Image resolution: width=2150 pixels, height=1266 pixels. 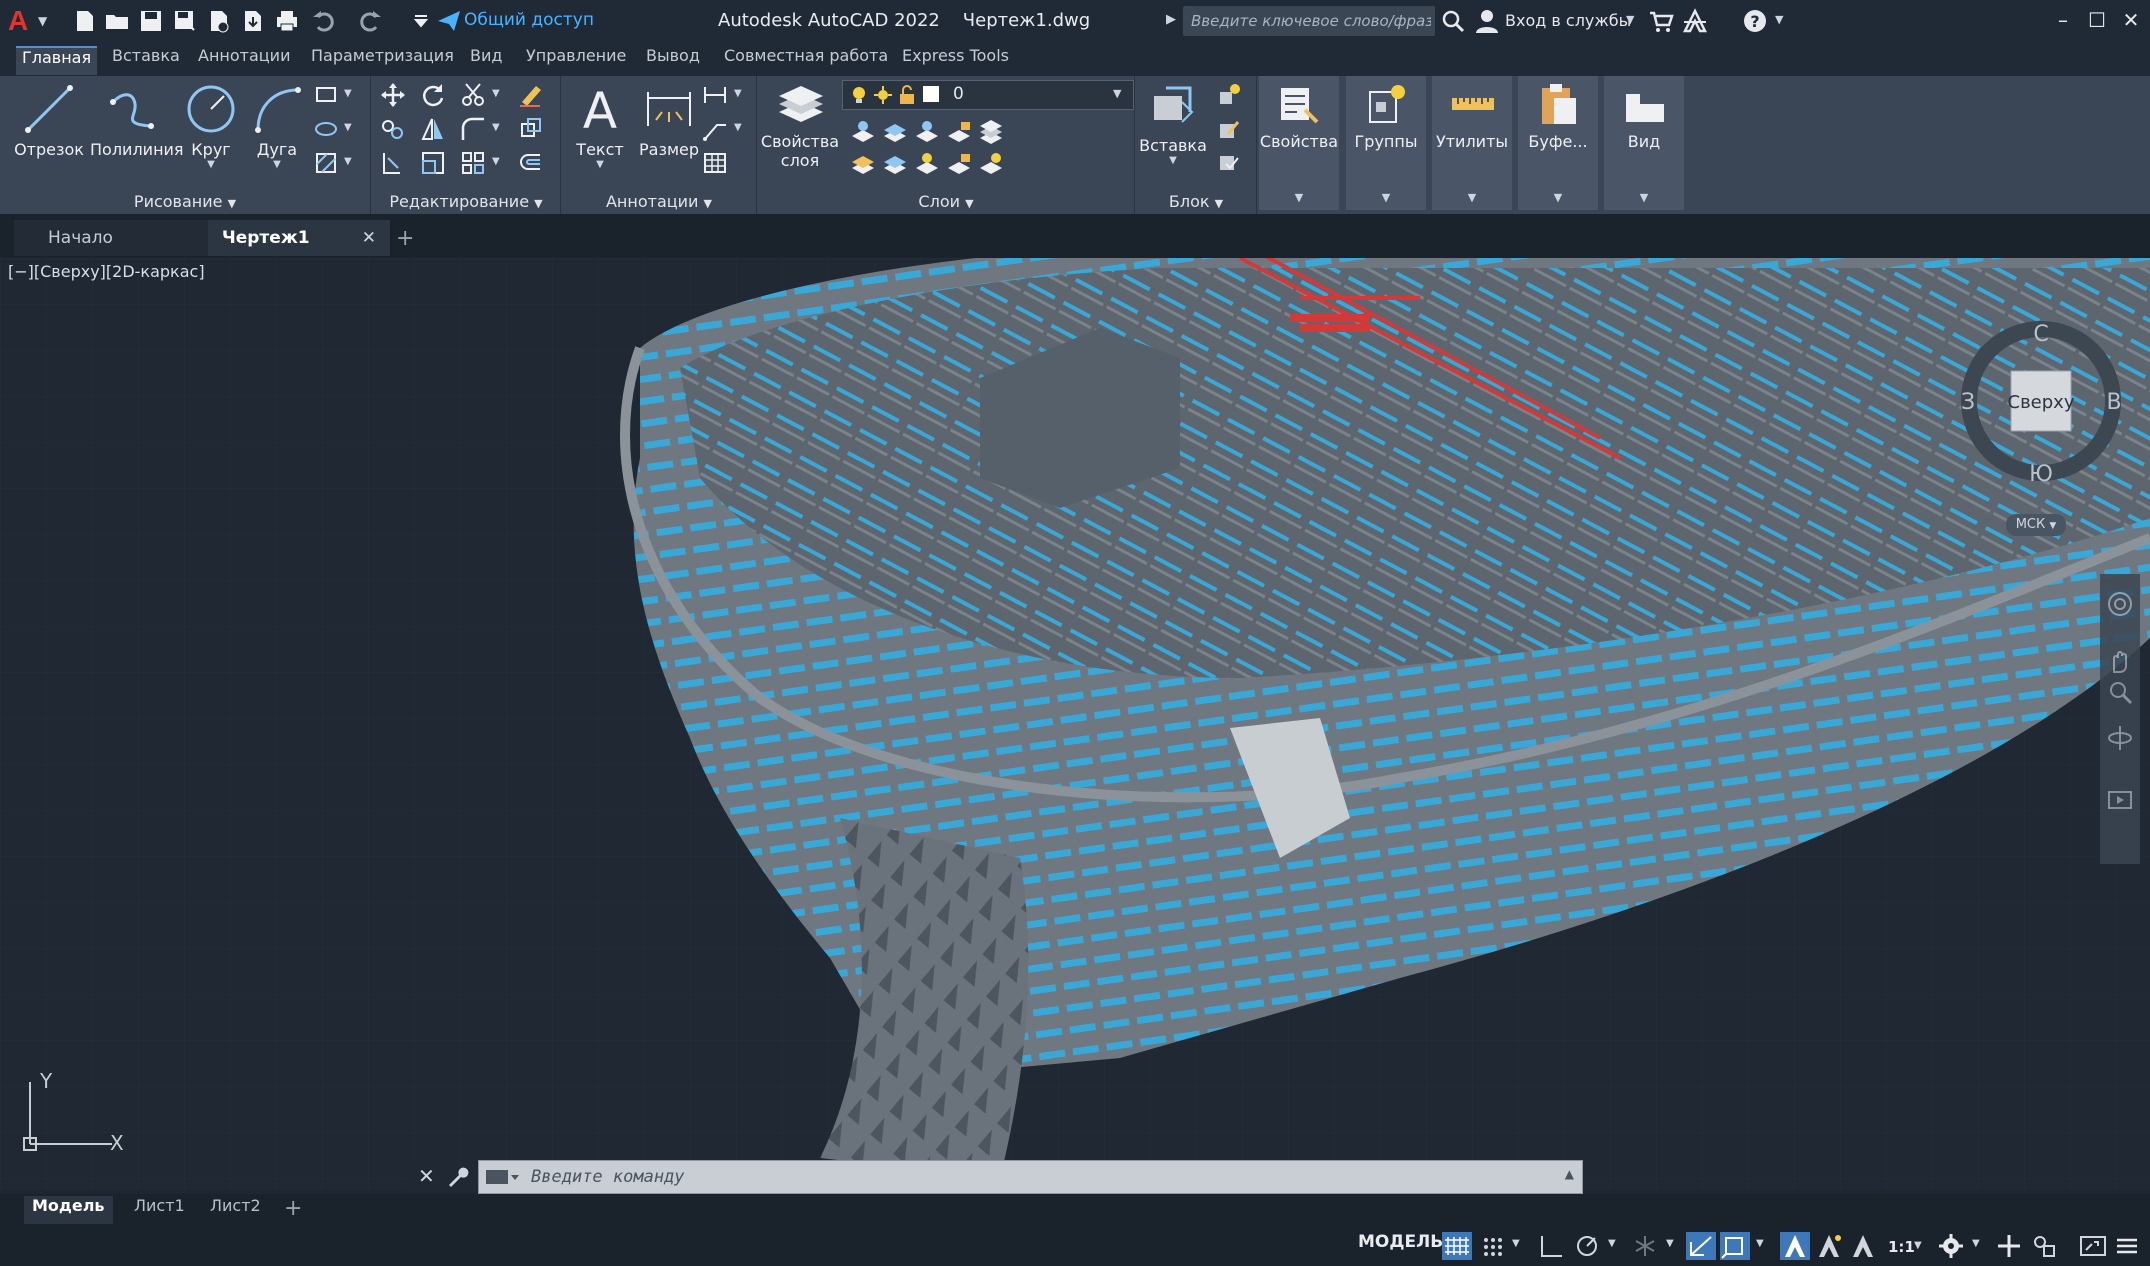 I want to click on model-space-toggle: МОДЕЛЬ, so click(x=1400, y=1246).